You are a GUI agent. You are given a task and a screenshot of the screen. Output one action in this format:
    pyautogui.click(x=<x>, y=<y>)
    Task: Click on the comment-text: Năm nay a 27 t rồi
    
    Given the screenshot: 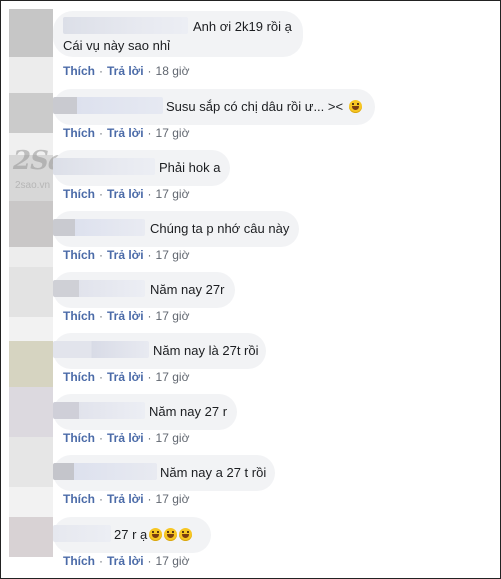 What is the action you would take?
    pyautogui.click(x=213, y=472)
    